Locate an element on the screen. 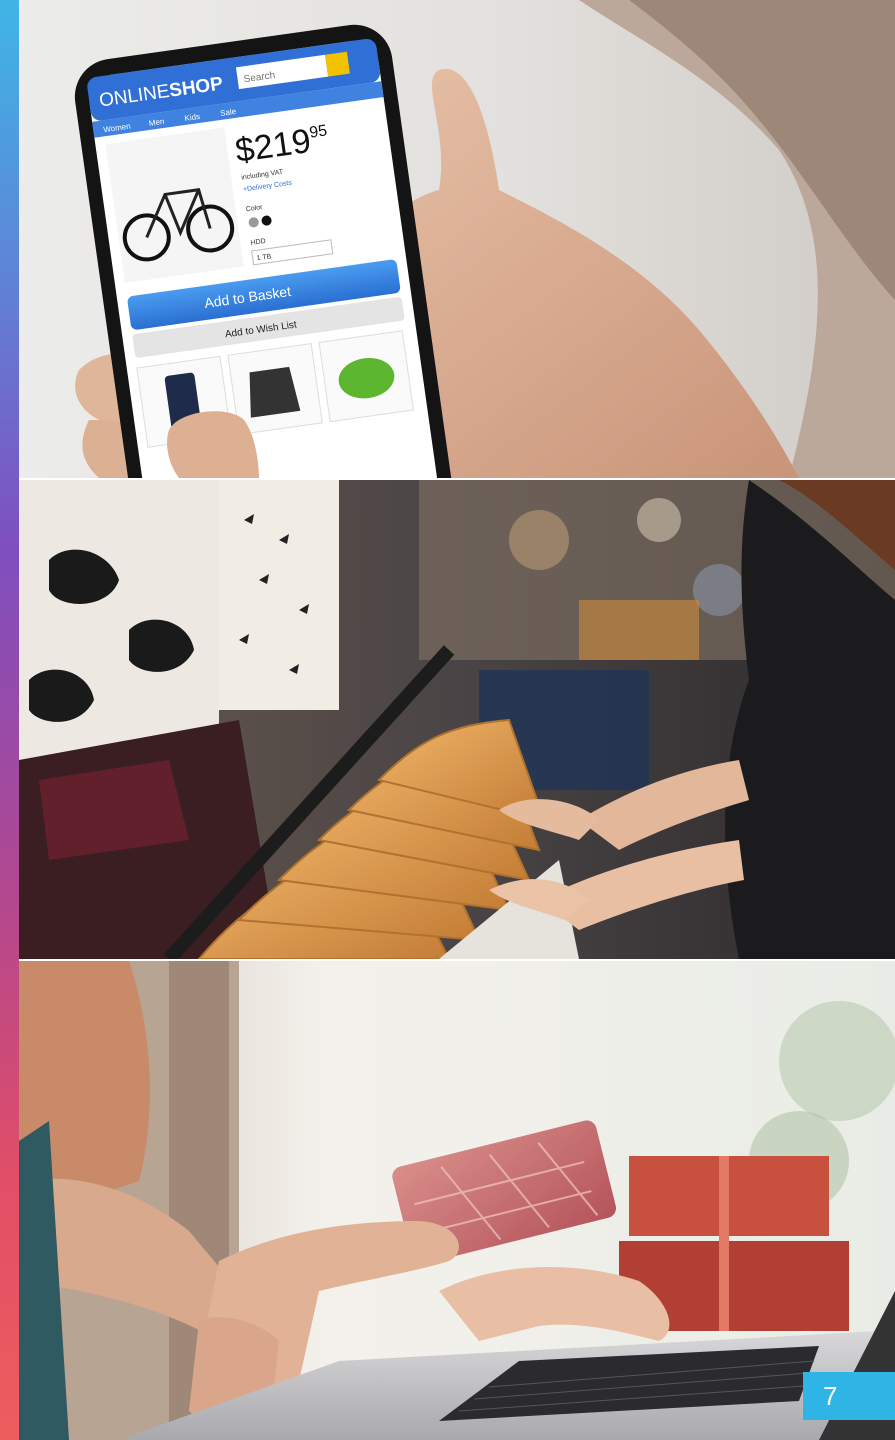 This screenshot has width=895, height=1440. shop-search-icon is located at coordinates (337, 64).